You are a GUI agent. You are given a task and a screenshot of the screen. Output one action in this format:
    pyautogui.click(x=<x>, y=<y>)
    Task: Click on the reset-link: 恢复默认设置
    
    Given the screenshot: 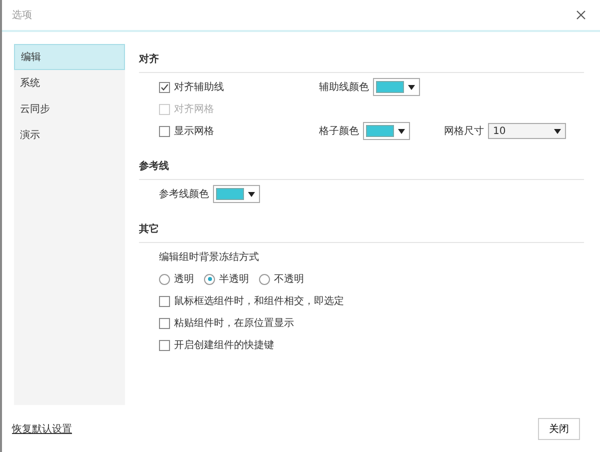 What is the action you would take?
    pyautogui.click(x=42, y=429)
    